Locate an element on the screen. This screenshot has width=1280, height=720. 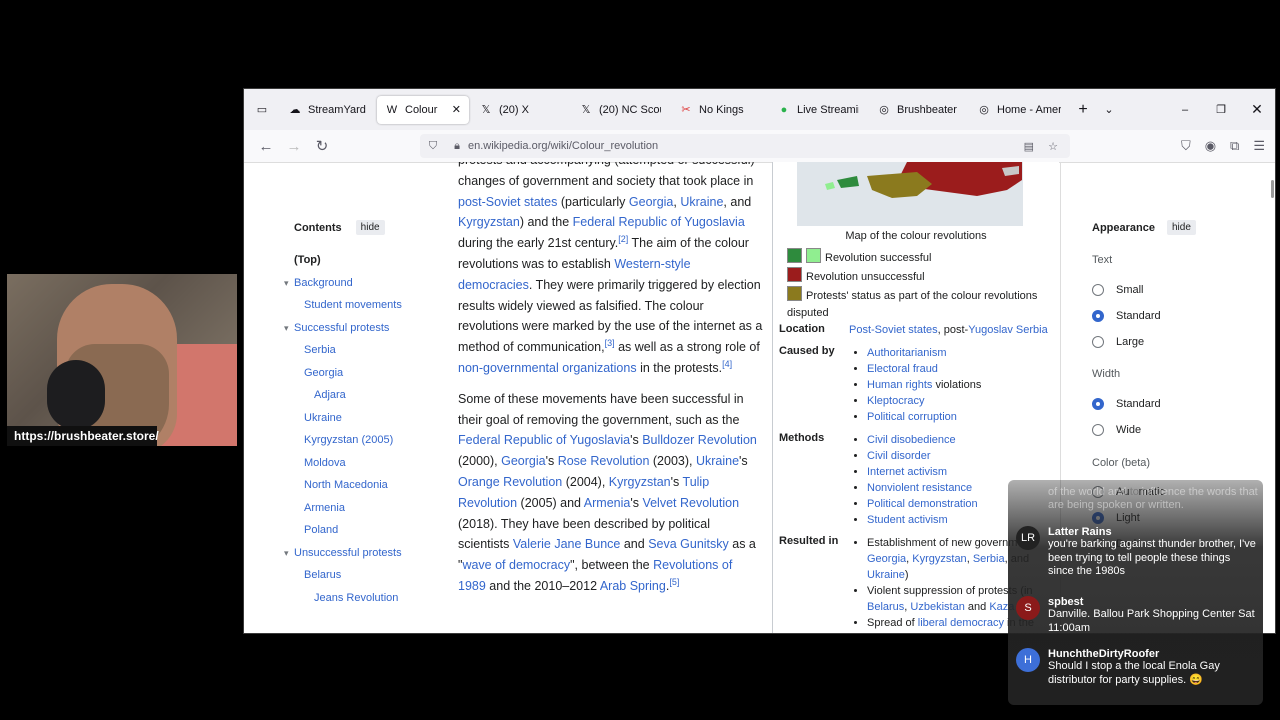
toc-item-label: Poland is located at coordinates (321, 530).